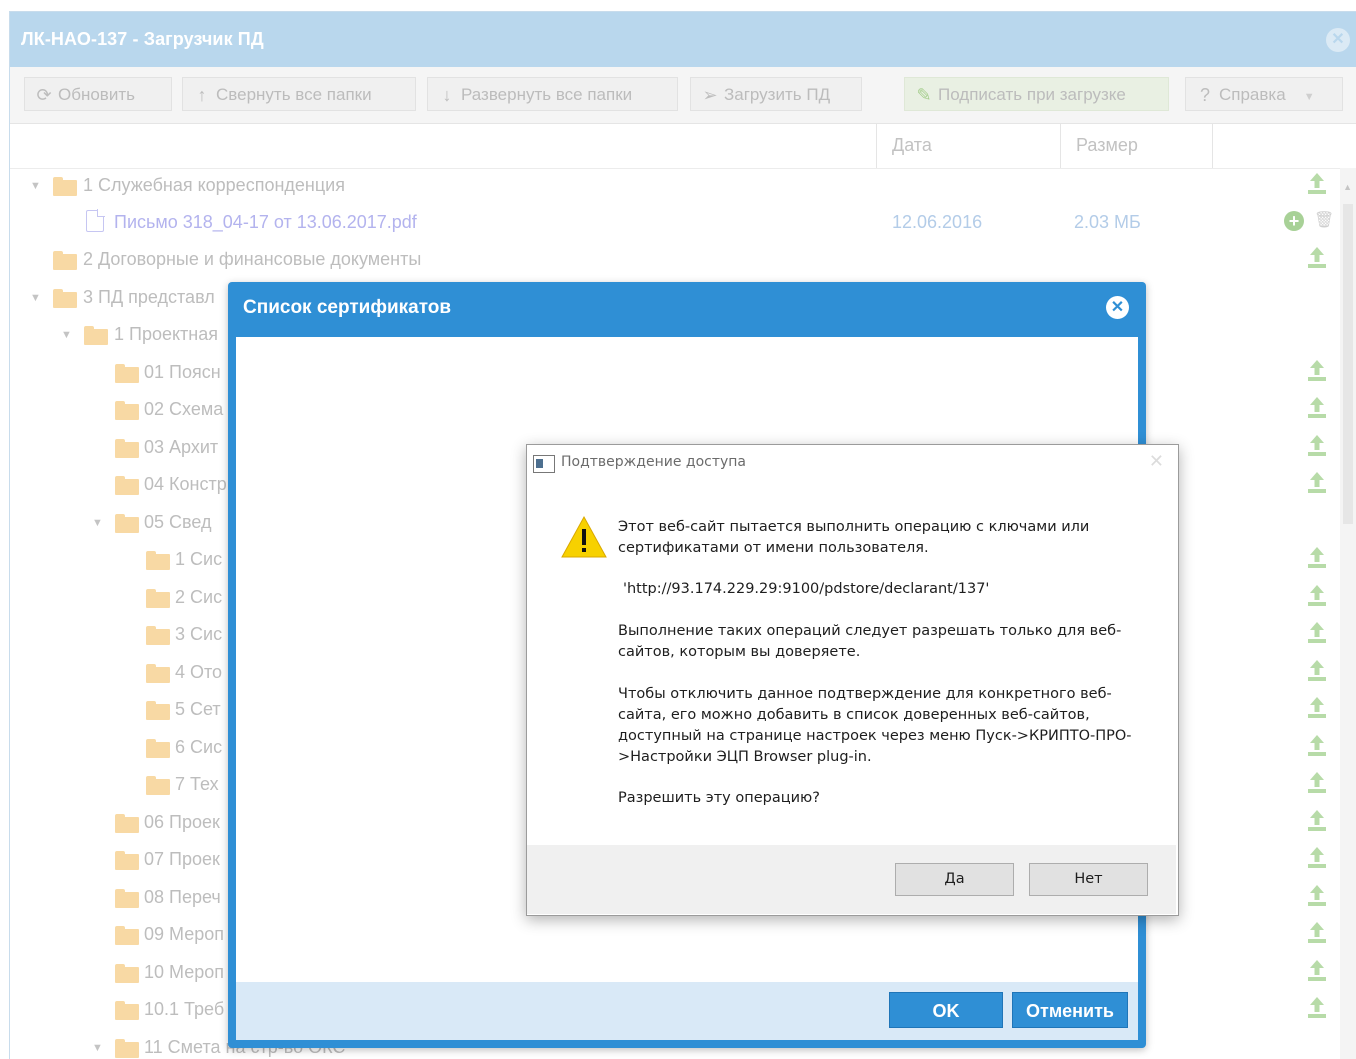  I want to click on column-header-date: Дата, so click(968, 145).